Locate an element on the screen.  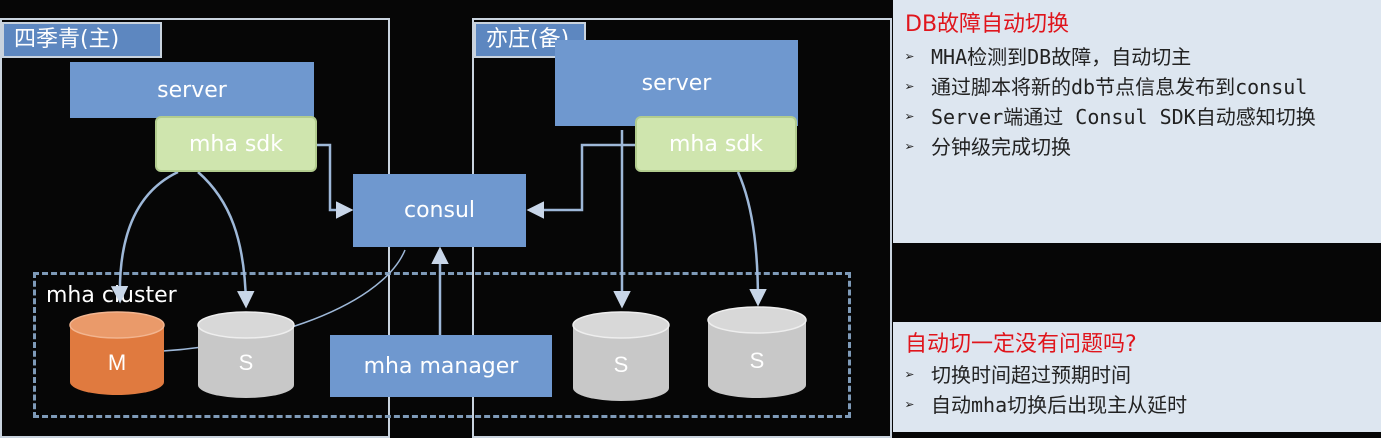
db-slave-1-label: S is located at coordinates (246, 362).